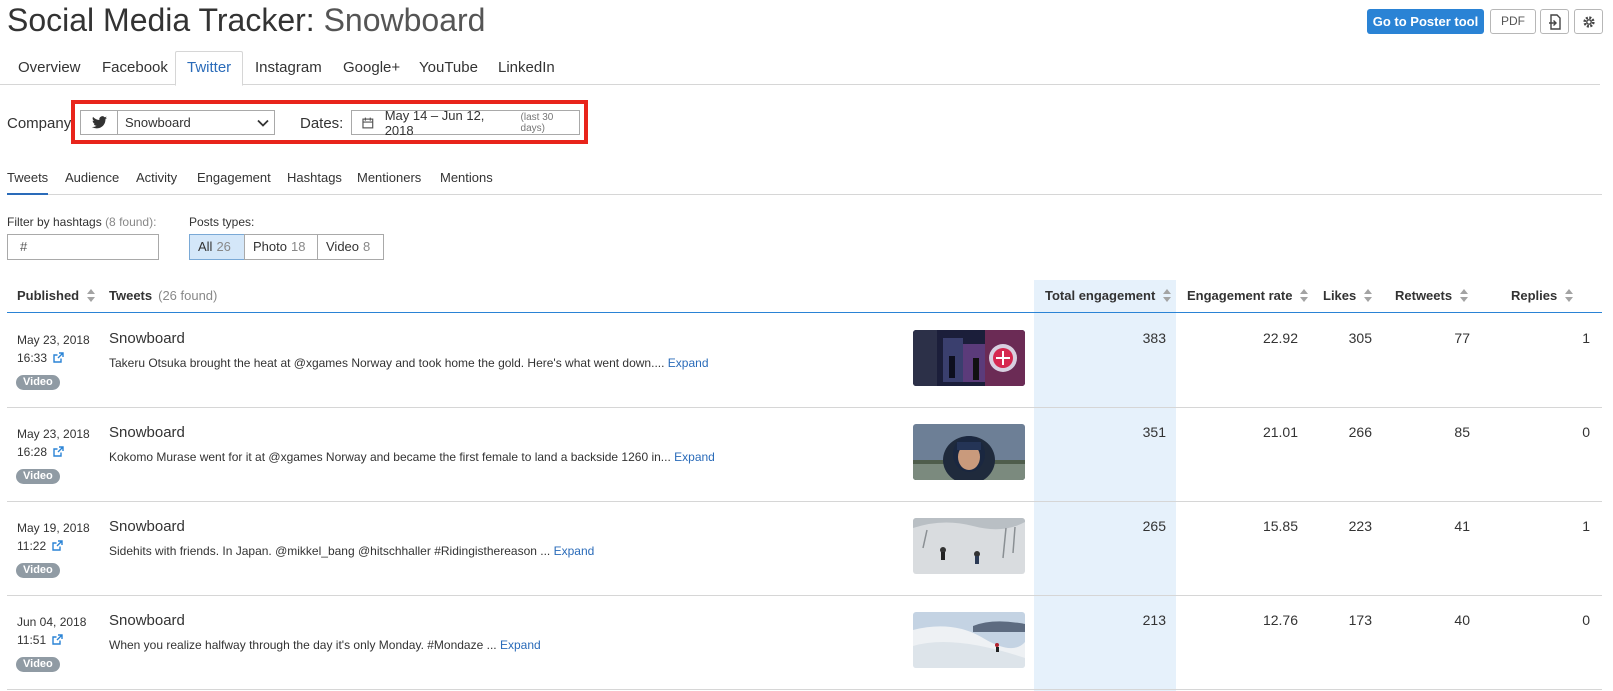 The image size is (1613, 691). What do you see at coordinates (32, 640) in the screenshot?
I see `row-time: 11:51` at bounding box center [32, 640].